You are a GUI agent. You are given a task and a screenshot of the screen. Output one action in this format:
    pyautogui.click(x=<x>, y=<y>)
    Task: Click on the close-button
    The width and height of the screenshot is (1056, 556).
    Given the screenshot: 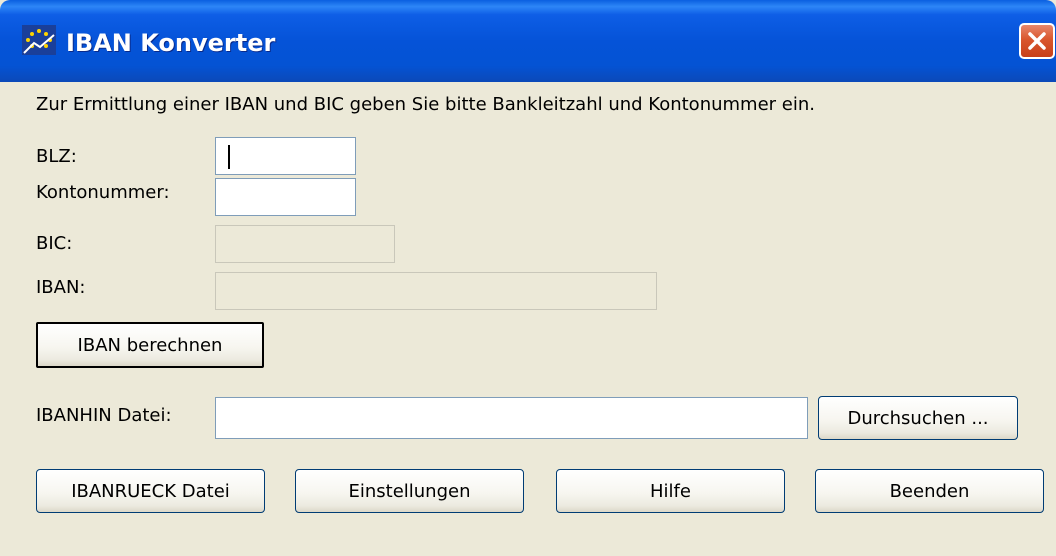 What is the action you would take?
    pyautogui.click(x=1037, y=41)
    